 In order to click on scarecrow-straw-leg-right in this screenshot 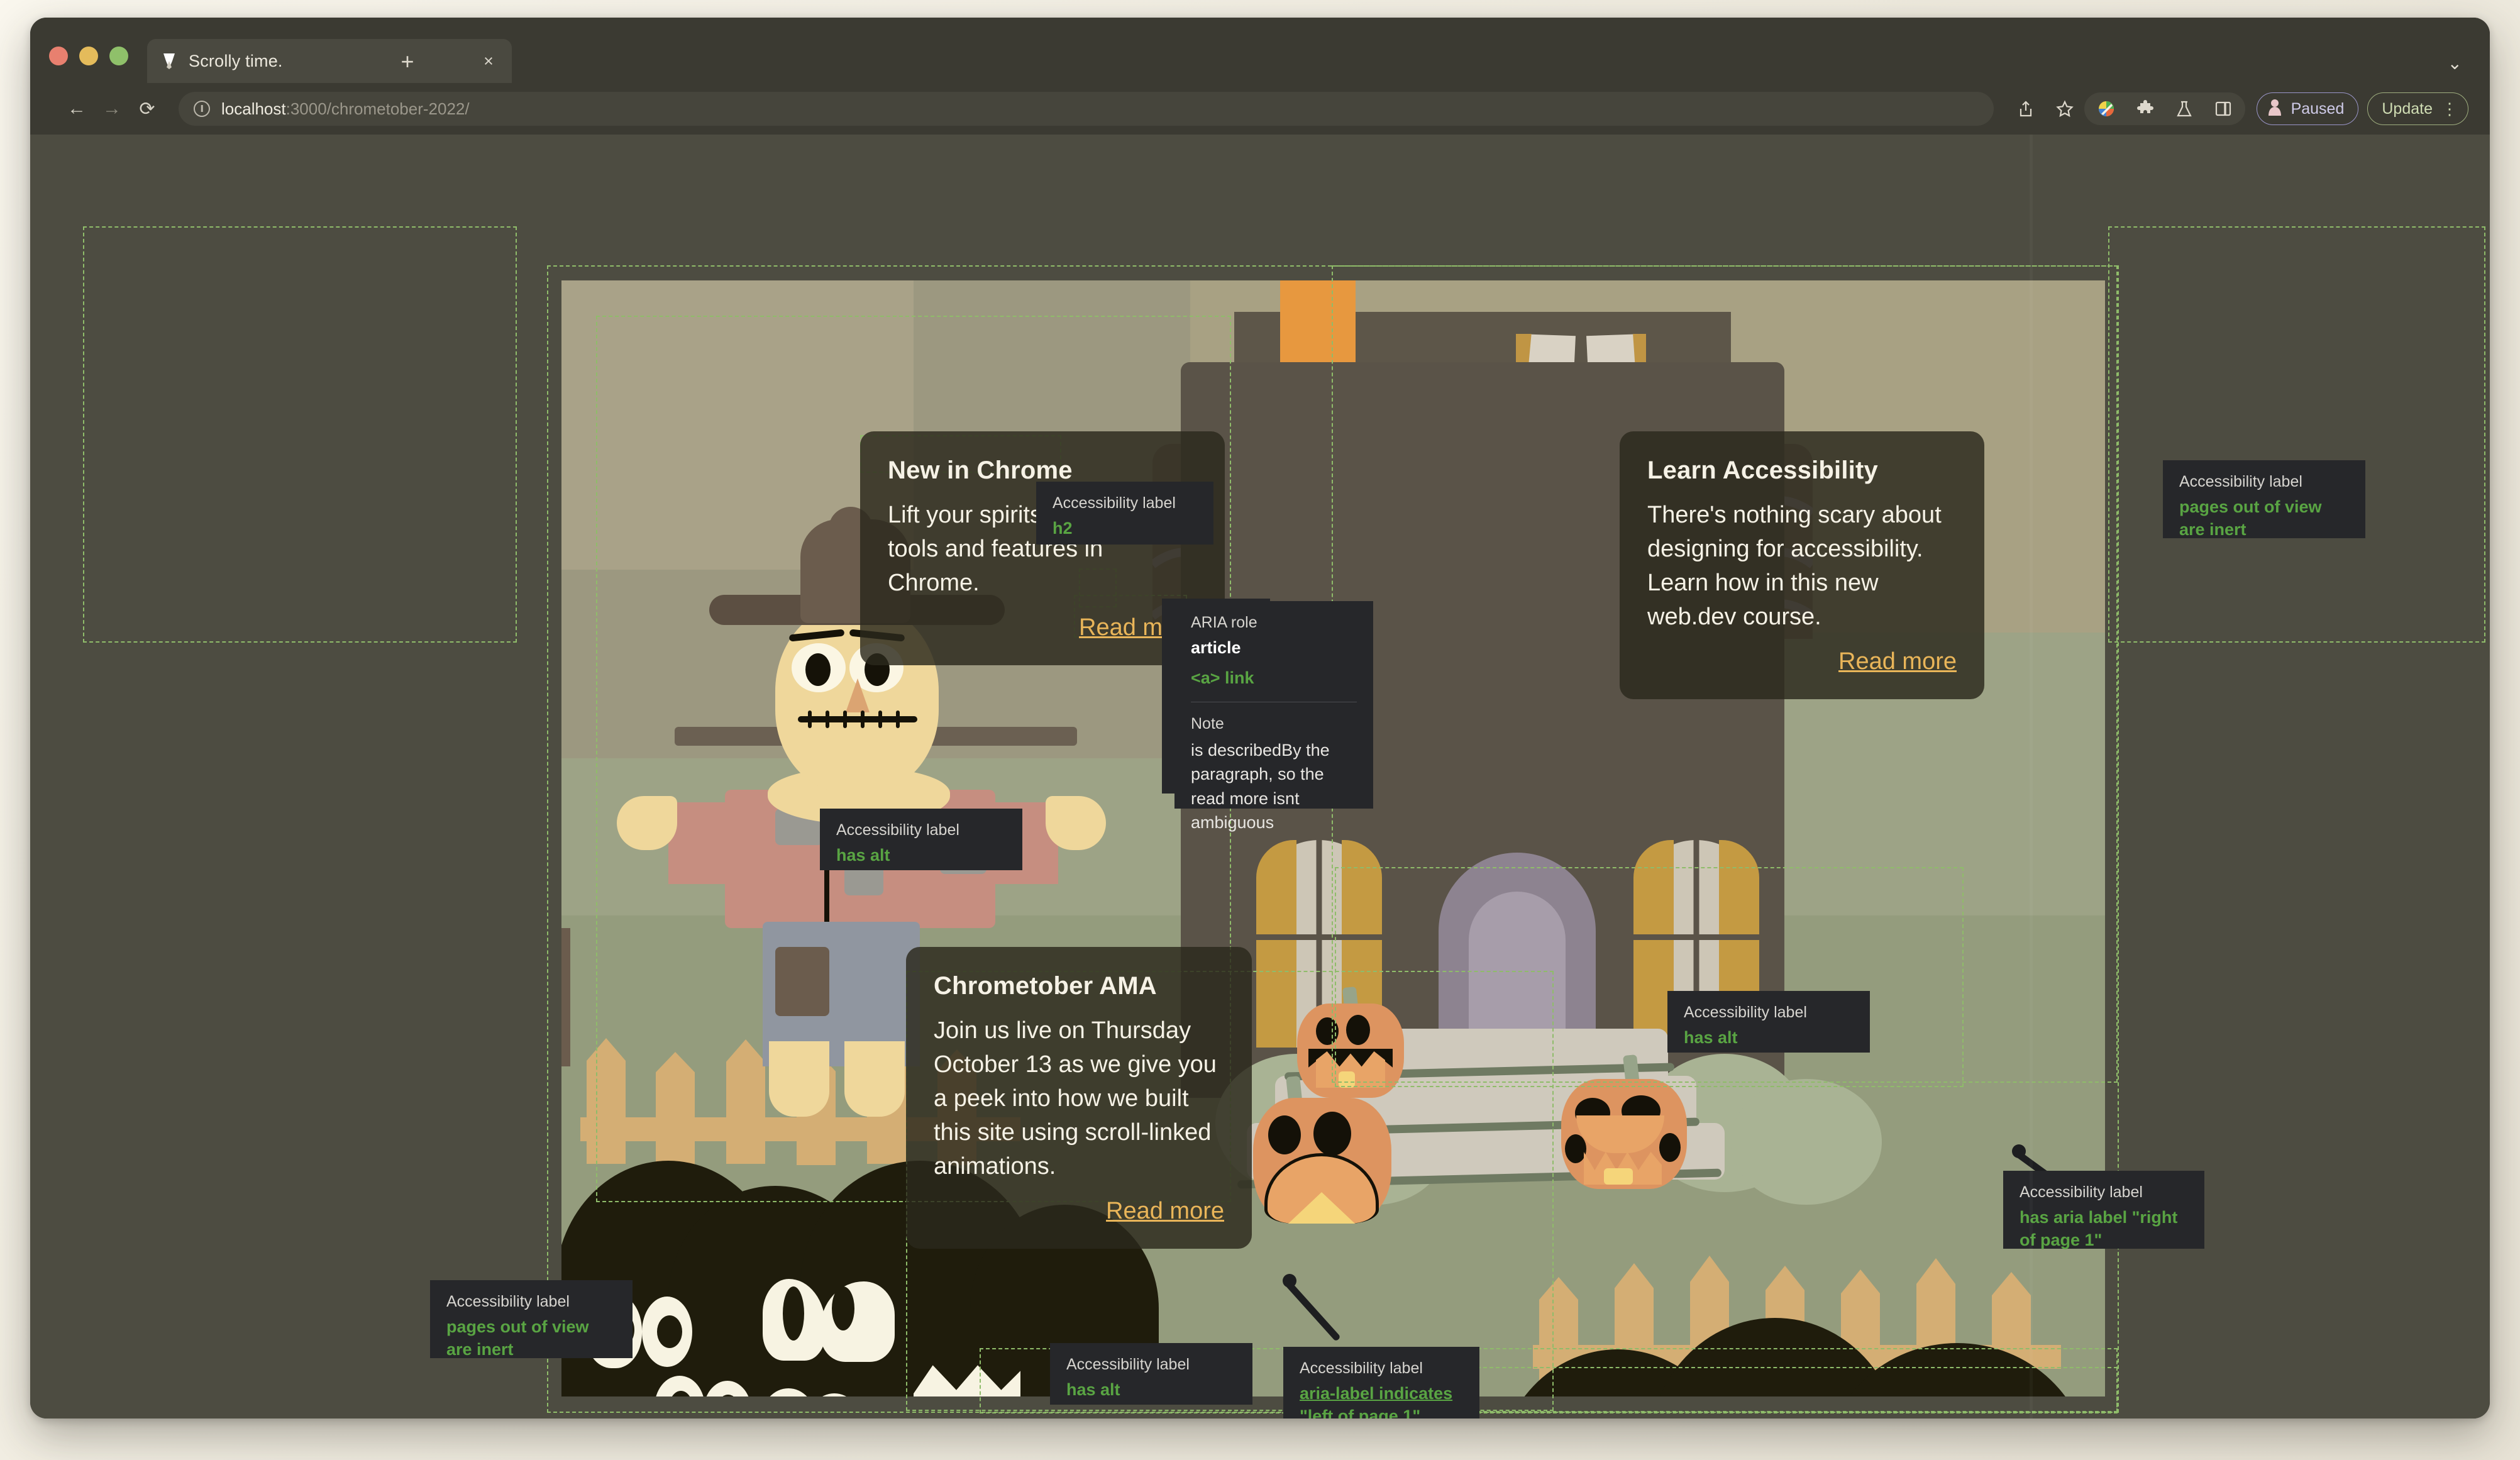, I will do `click(874, 1079)`.